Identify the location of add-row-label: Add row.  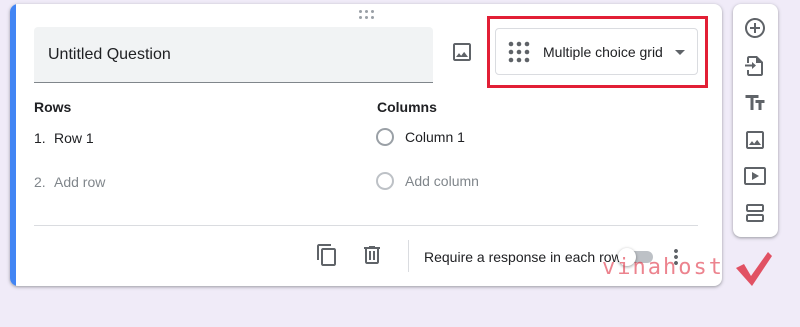
(79, 182).